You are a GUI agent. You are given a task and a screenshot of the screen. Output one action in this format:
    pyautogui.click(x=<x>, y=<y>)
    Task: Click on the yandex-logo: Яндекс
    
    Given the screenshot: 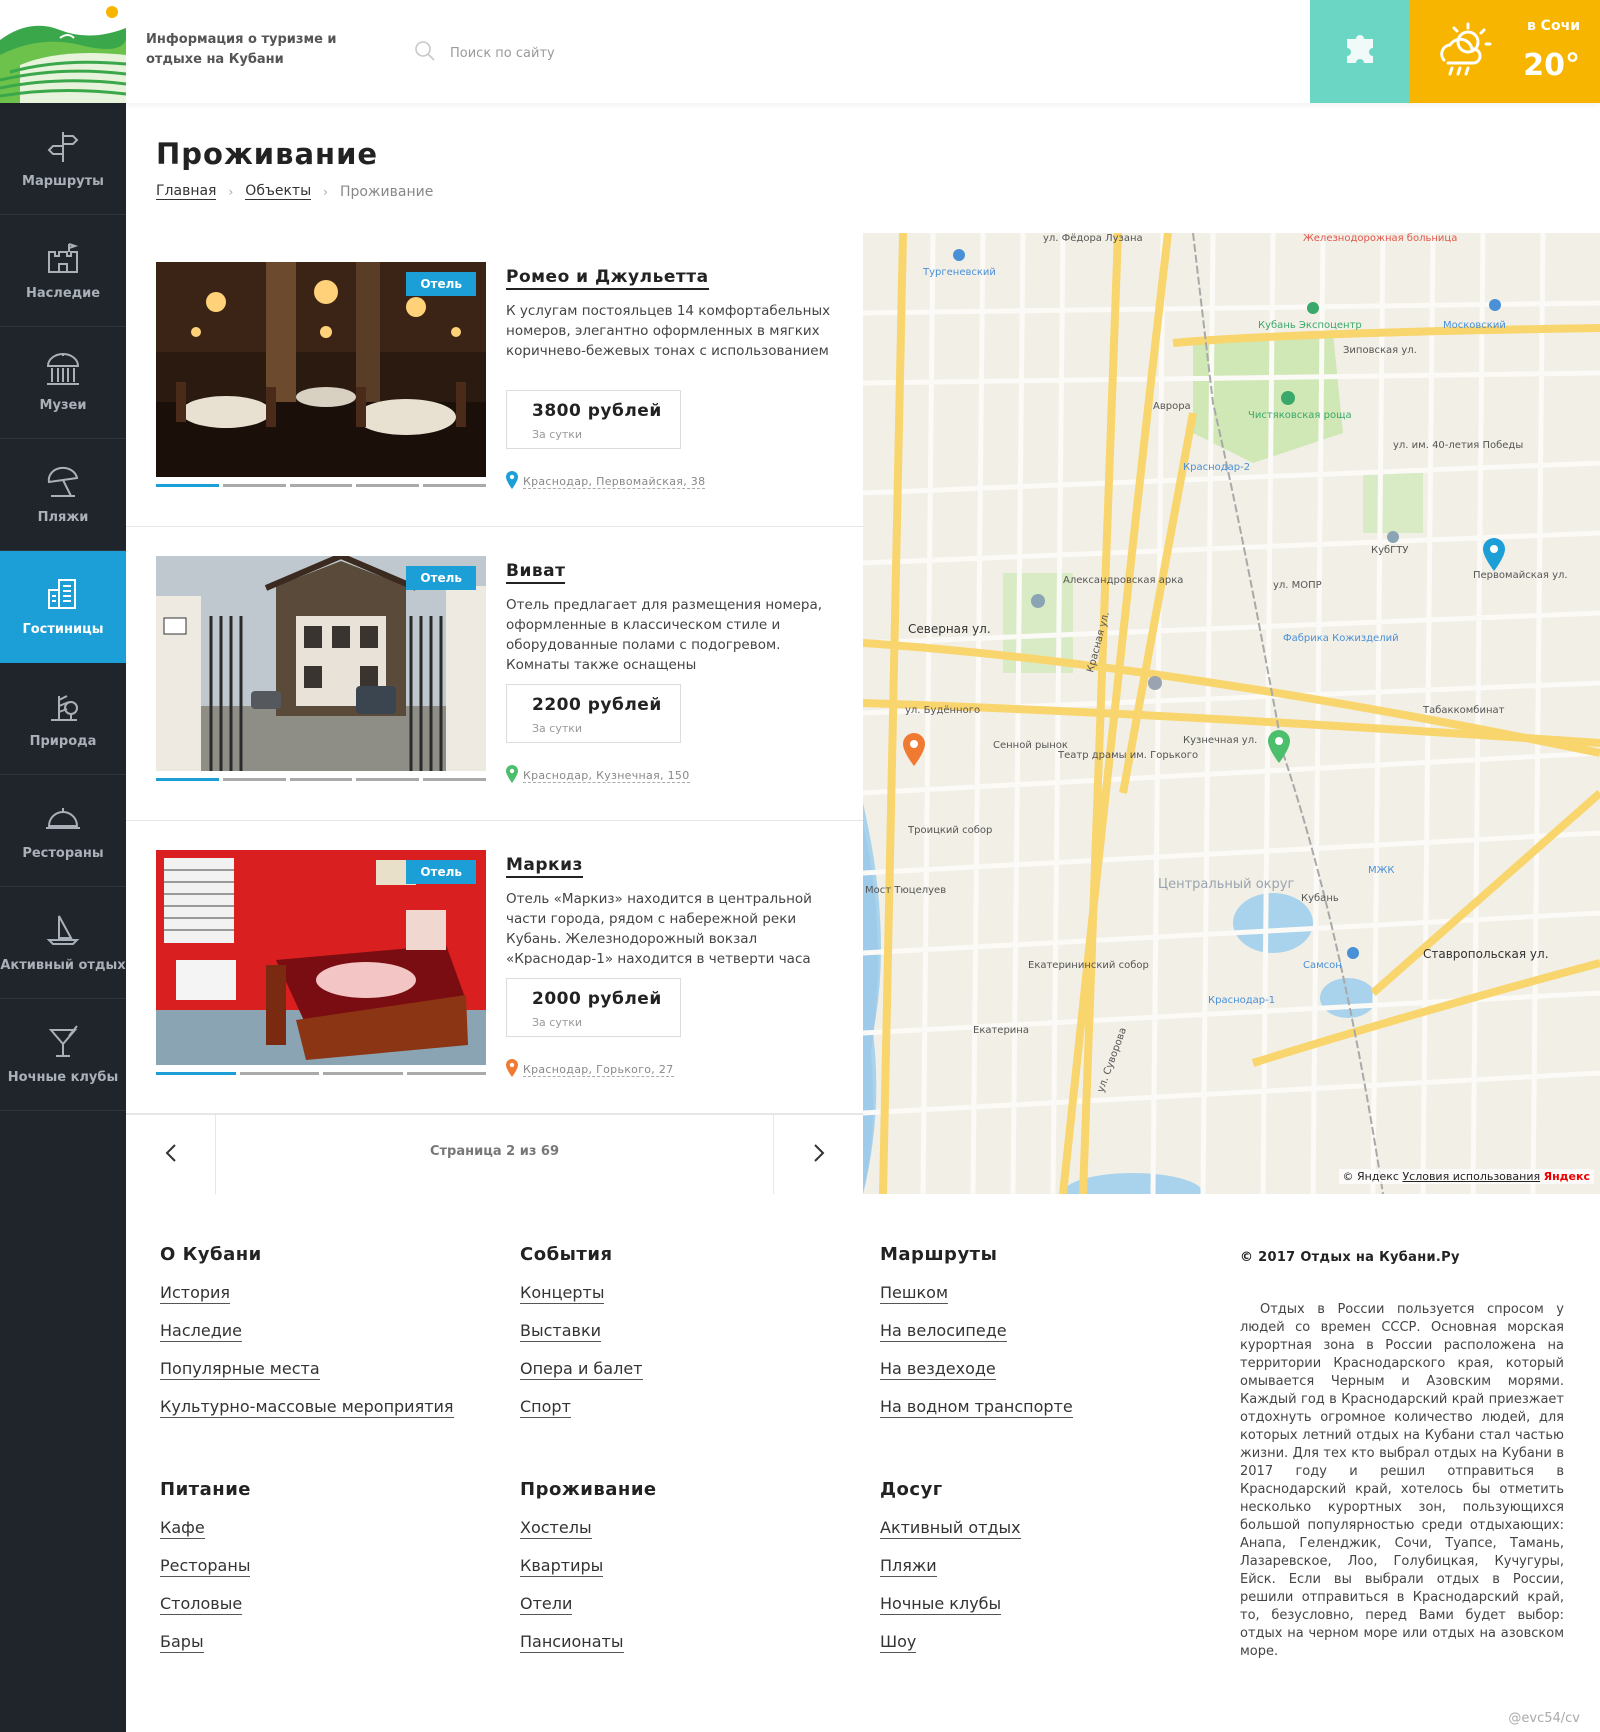 What is the action you would take?
    pyautogui.click(x=1567, y=1176)
    